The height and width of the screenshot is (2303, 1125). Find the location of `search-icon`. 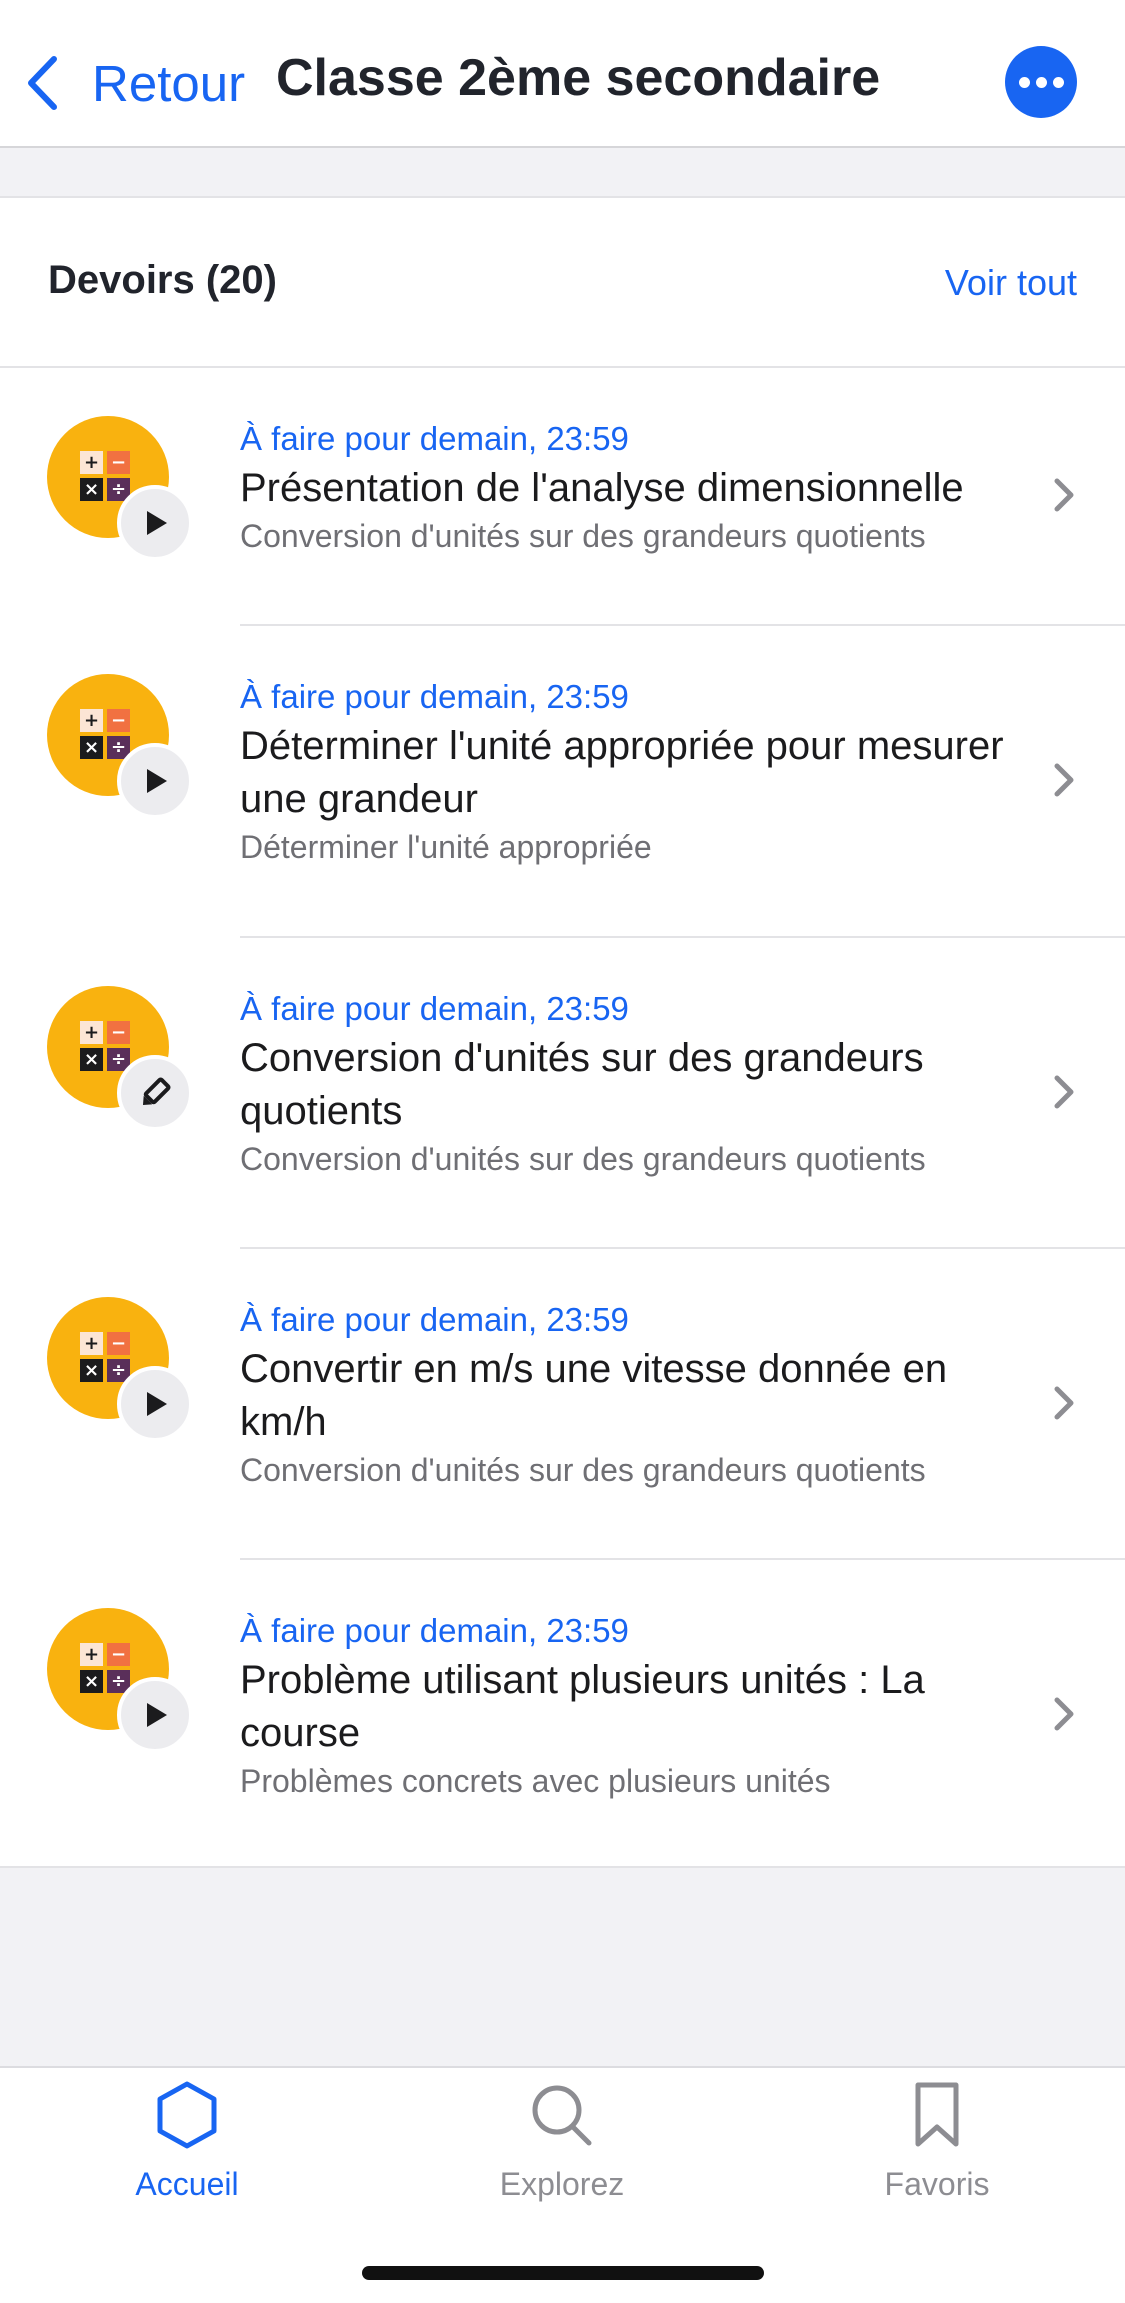

search-icon is located at coordinates (562, 2115).